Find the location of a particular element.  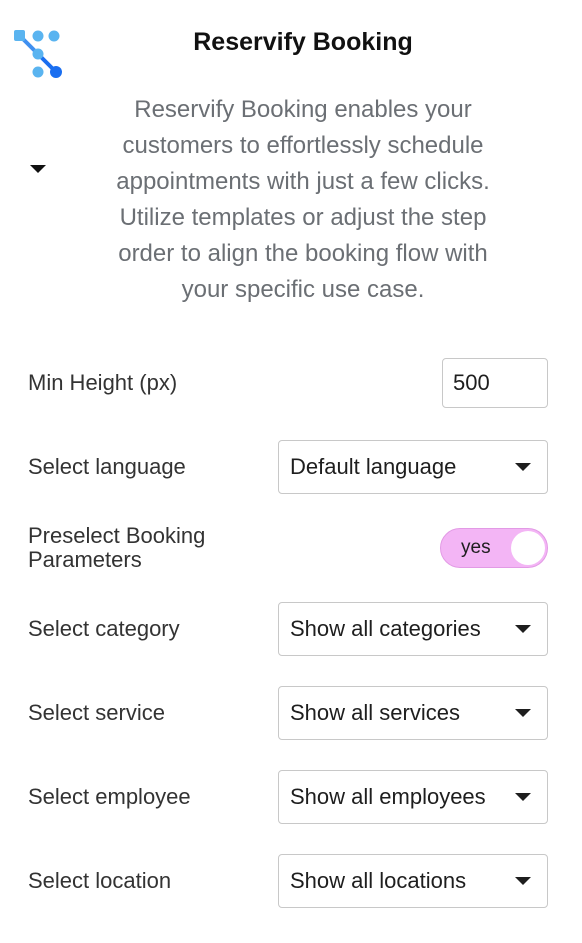

employee-row: Select employee Show all employees is located at coordinates (288, 797).